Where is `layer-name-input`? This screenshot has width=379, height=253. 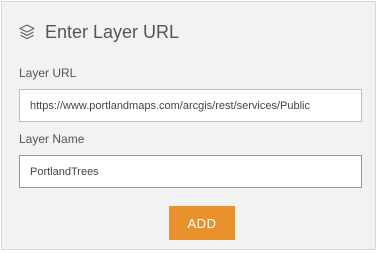
layer-name-input is located at coordinates (190, 171).